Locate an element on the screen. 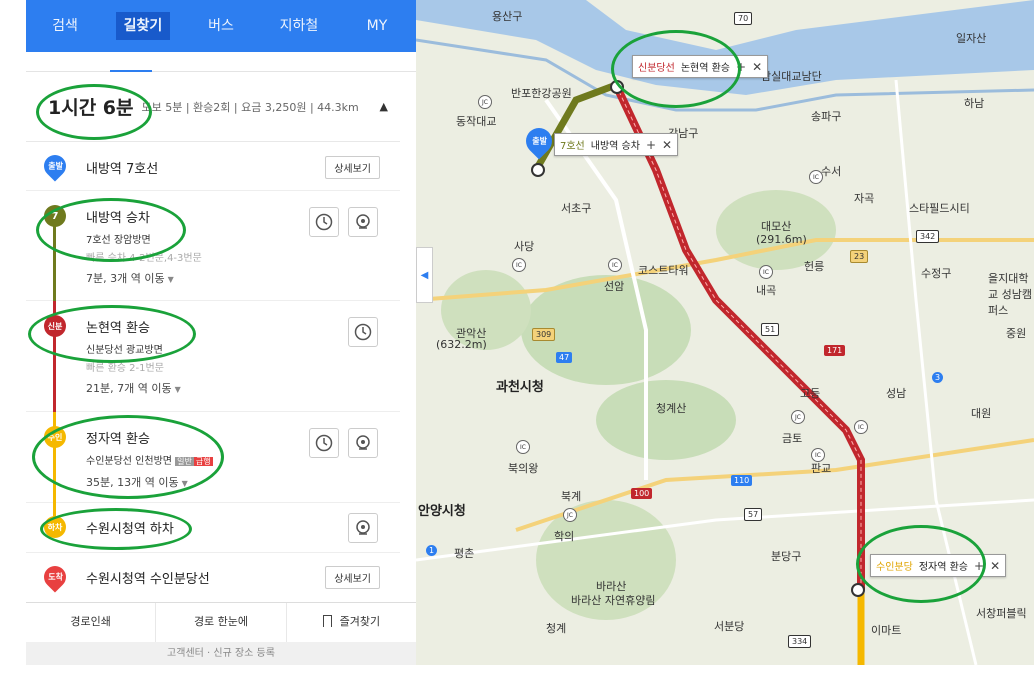  label-gwacheon: 과천시청 is located at coordinates (520, 387).